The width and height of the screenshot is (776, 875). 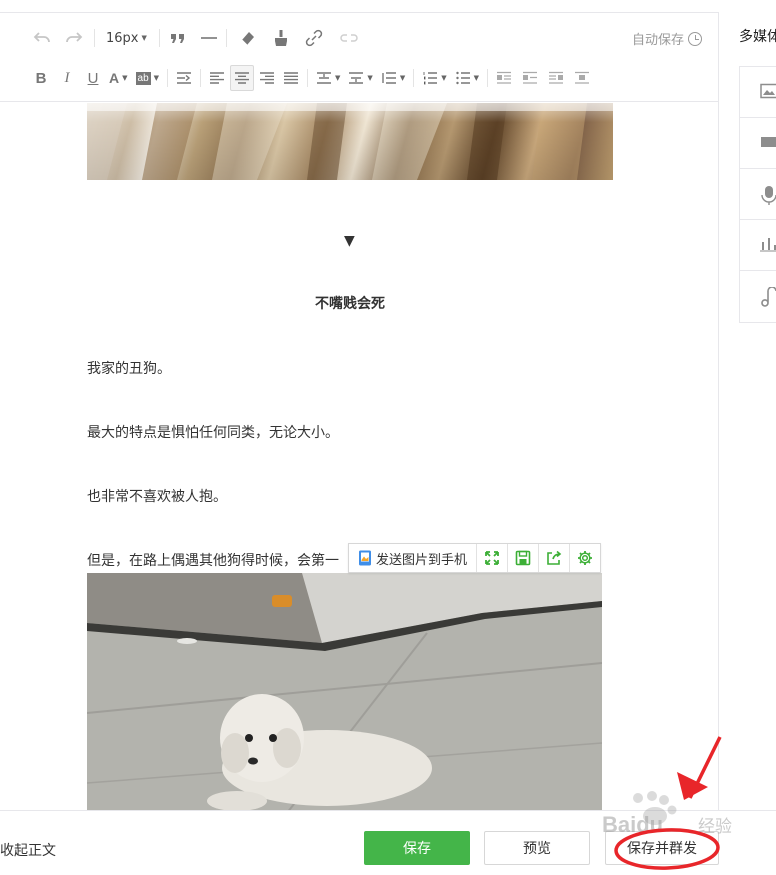 I want to click on underline-button: U, so click(x=93, y=78).